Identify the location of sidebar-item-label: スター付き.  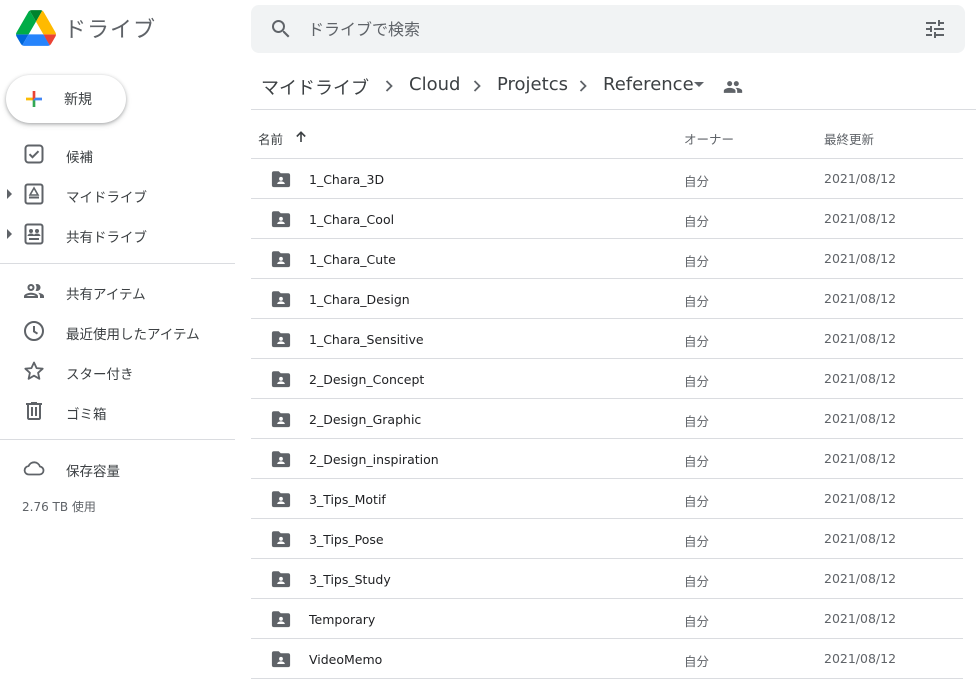
(100, 375).